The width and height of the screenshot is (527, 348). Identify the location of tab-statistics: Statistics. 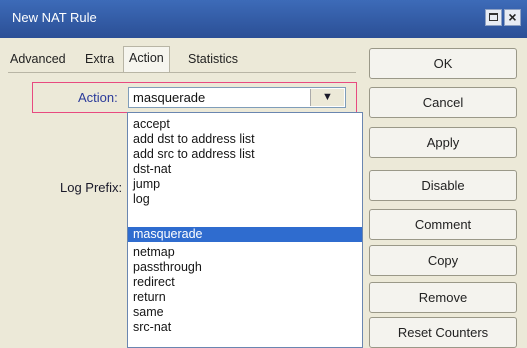
(213, 59).